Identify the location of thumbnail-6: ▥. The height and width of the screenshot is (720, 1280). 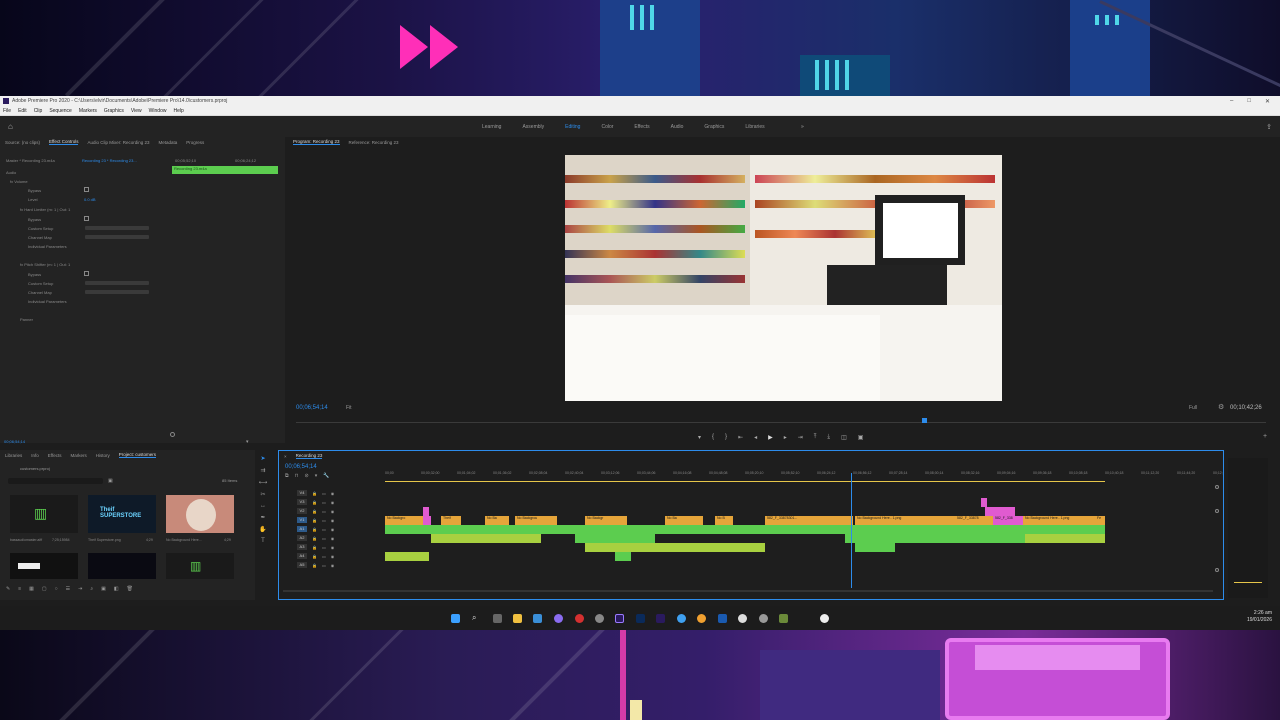
(200, 566).